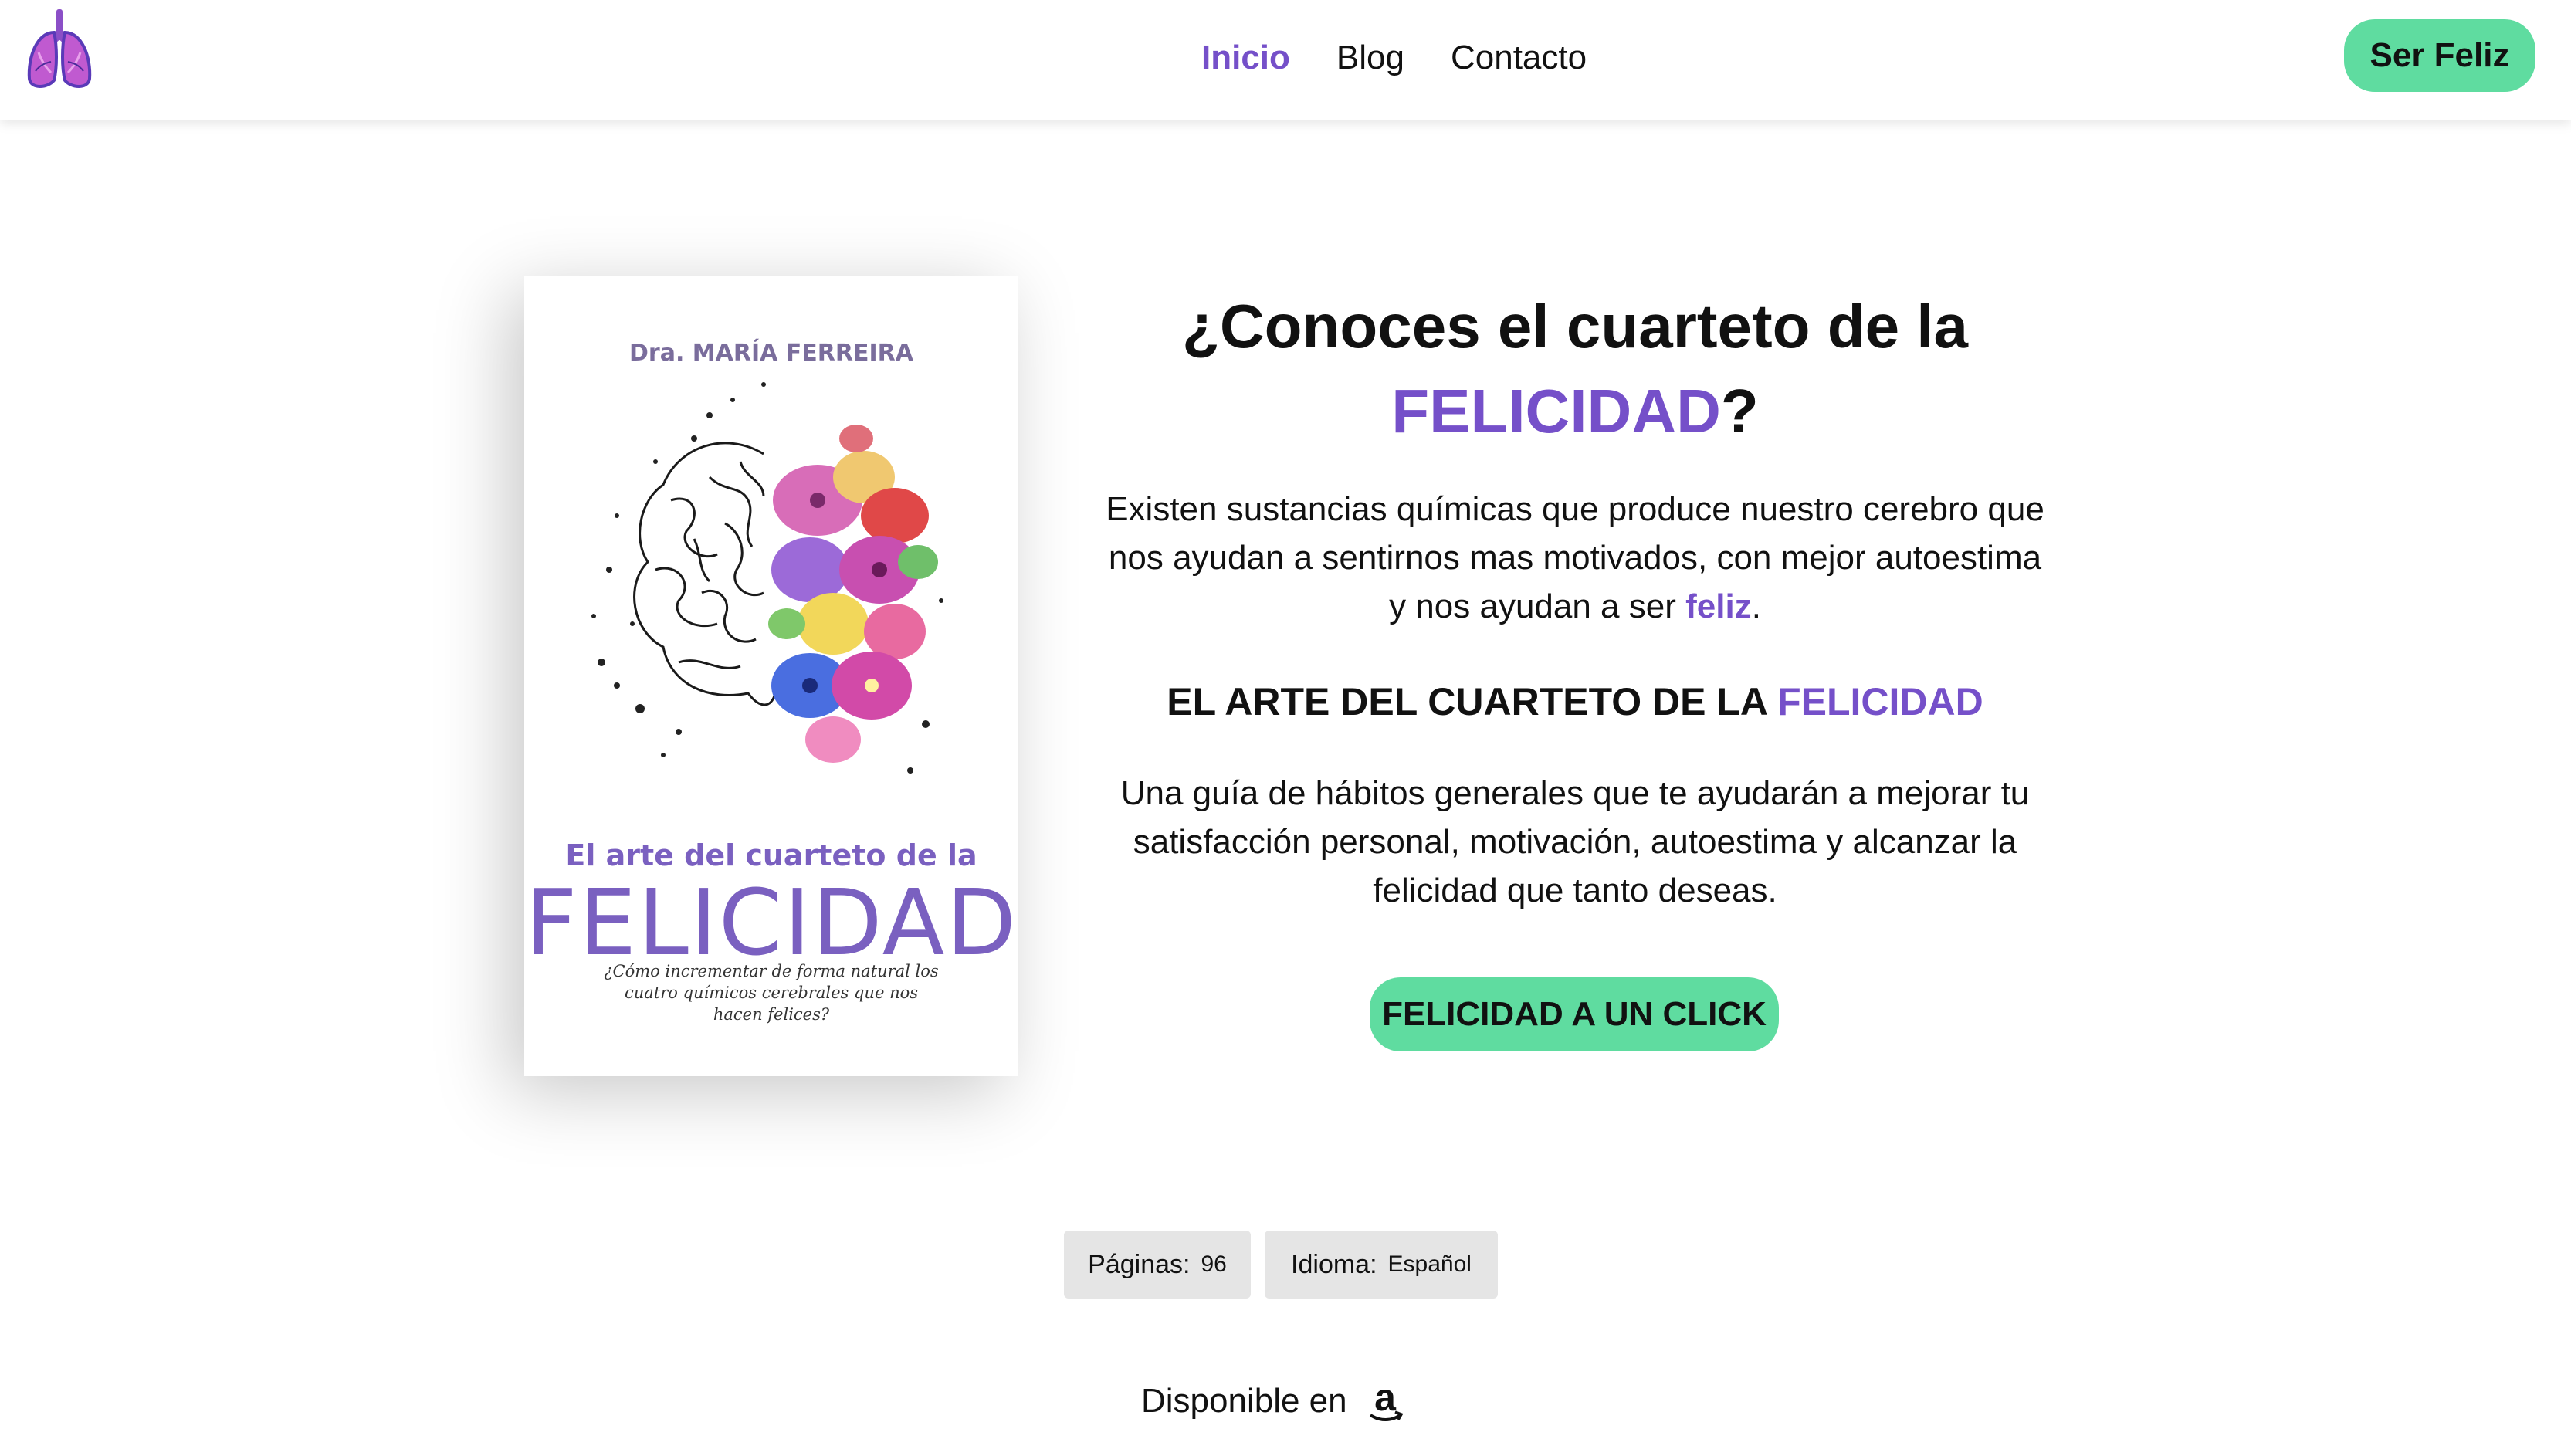 This screenshot has width=2571, height=1456. Describe the element at coordinates (1467, 702) in the screenshot. I see `subheading-text: EL ARTE DEL CUARTETO DE LA` at that location.